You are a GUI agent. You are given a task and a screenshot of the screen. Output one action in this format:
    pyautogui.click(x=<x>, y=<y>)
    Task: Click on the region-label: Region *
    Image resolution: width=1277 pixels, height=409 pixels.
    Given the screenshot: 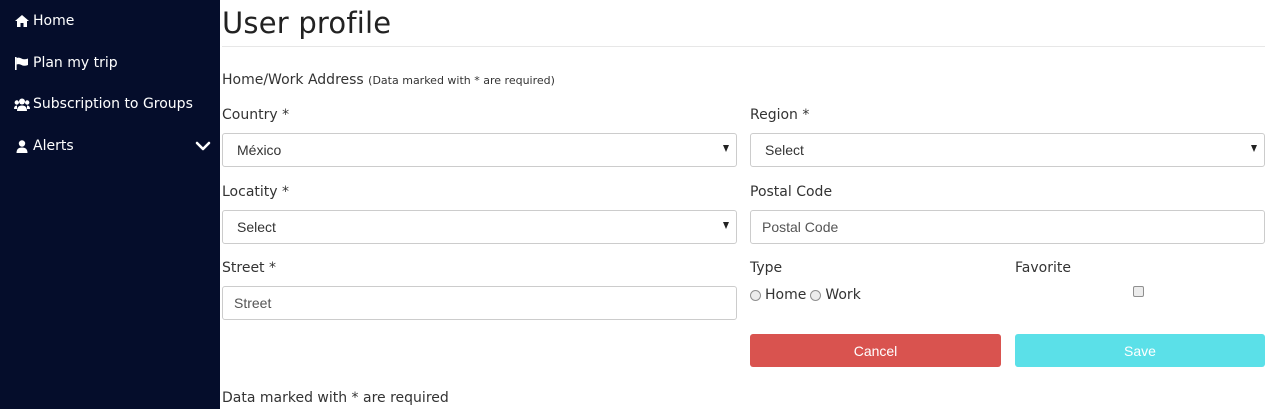 What is the action you would take?
    pyautogui.click(x=780, y=115)
    